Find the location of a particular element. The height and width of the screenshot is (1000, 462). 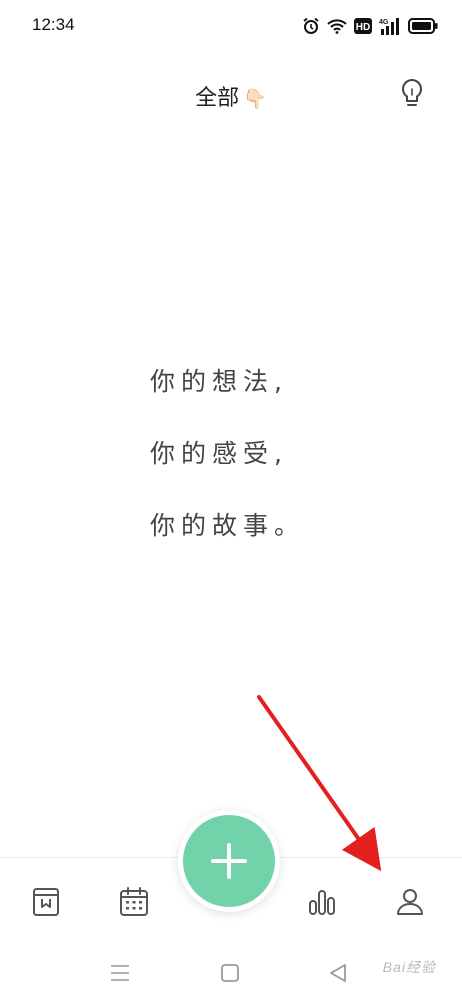

add-entry-button-fill is located at coordinates (229, 861).